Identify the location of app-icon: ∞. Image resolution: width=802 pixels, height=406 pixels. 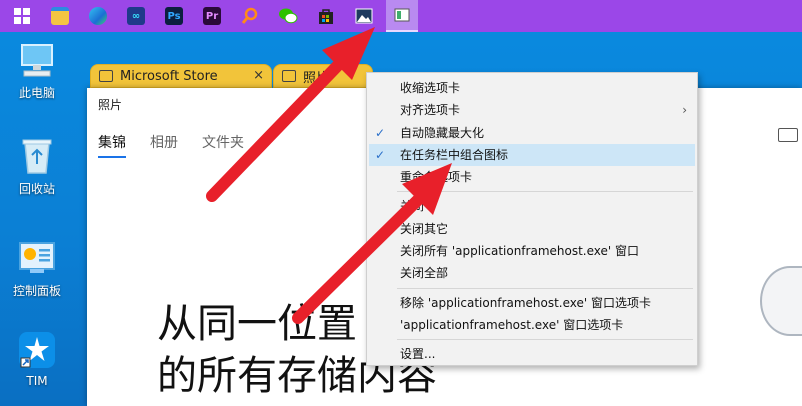
(136, 16).